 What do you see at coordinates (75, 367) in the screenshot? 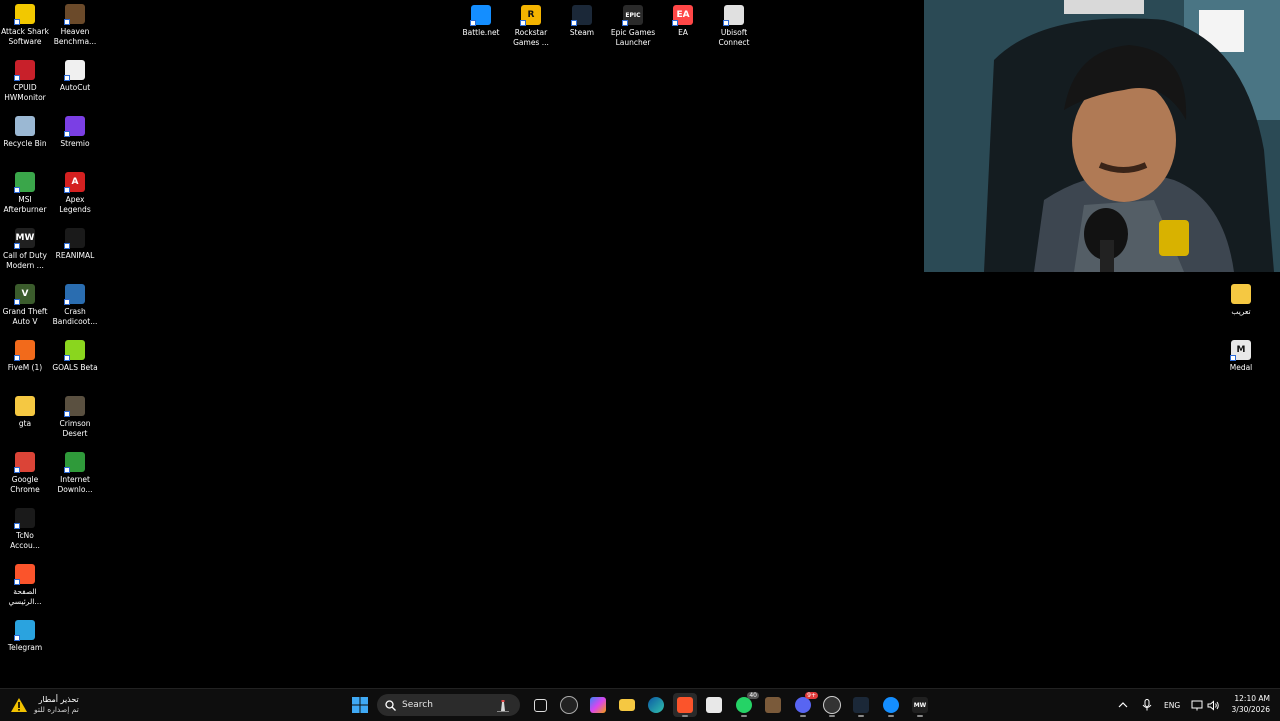
I see `desktop-icon-label: GOALS Beta` at bounding box center [75, 367].